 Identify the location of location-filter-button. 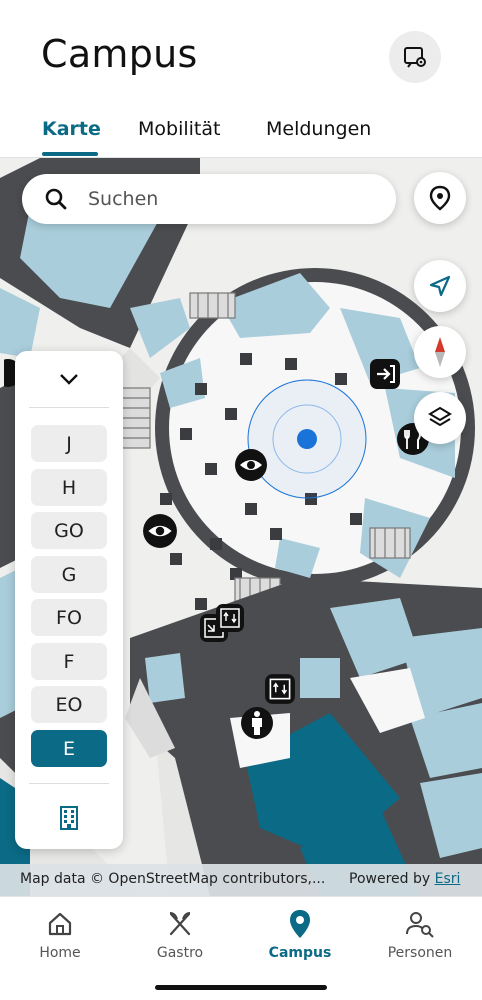
(440, 198).